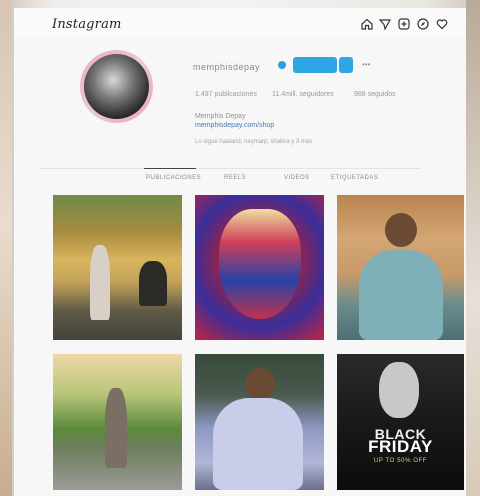 The width and height of the screenshot is (480, 496). What do you see at coordinates (401, 230) in the screenshot?
I see `person-head` at bounding box center [401, 230].